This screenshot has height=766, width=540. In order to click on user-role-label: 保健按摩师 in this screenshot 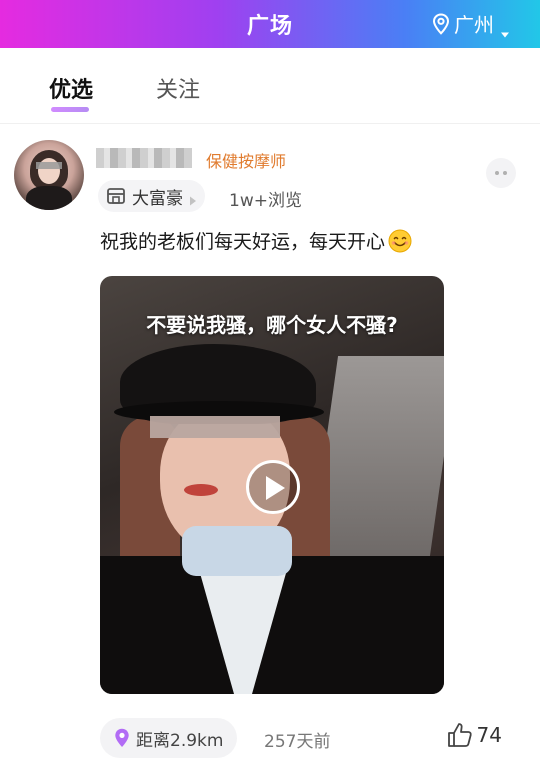, I will do `click(246, 161)`.